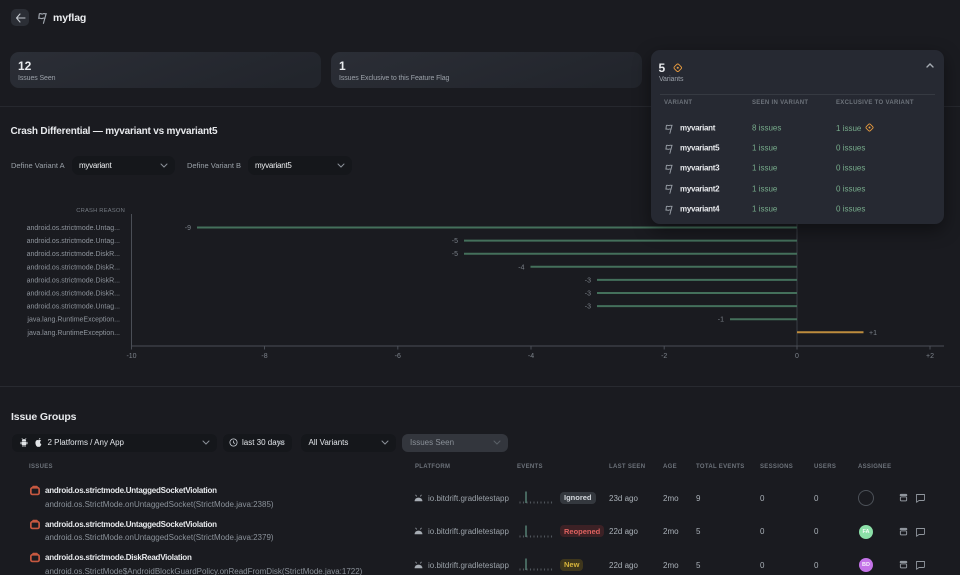 Image resolution: width=960 pixels, height=575 pixels. I want to click on svg-text: -6, so click(398, 356).